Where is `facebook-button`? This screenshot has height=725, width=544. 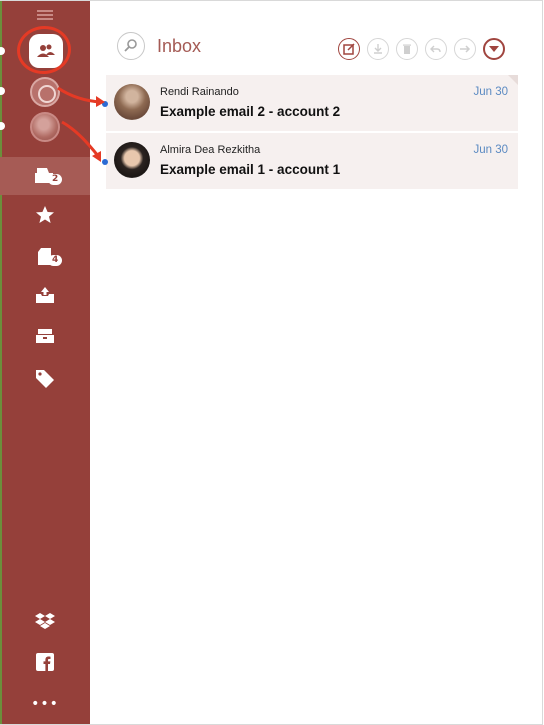 facebook-button is located at coordinates (45, 662).